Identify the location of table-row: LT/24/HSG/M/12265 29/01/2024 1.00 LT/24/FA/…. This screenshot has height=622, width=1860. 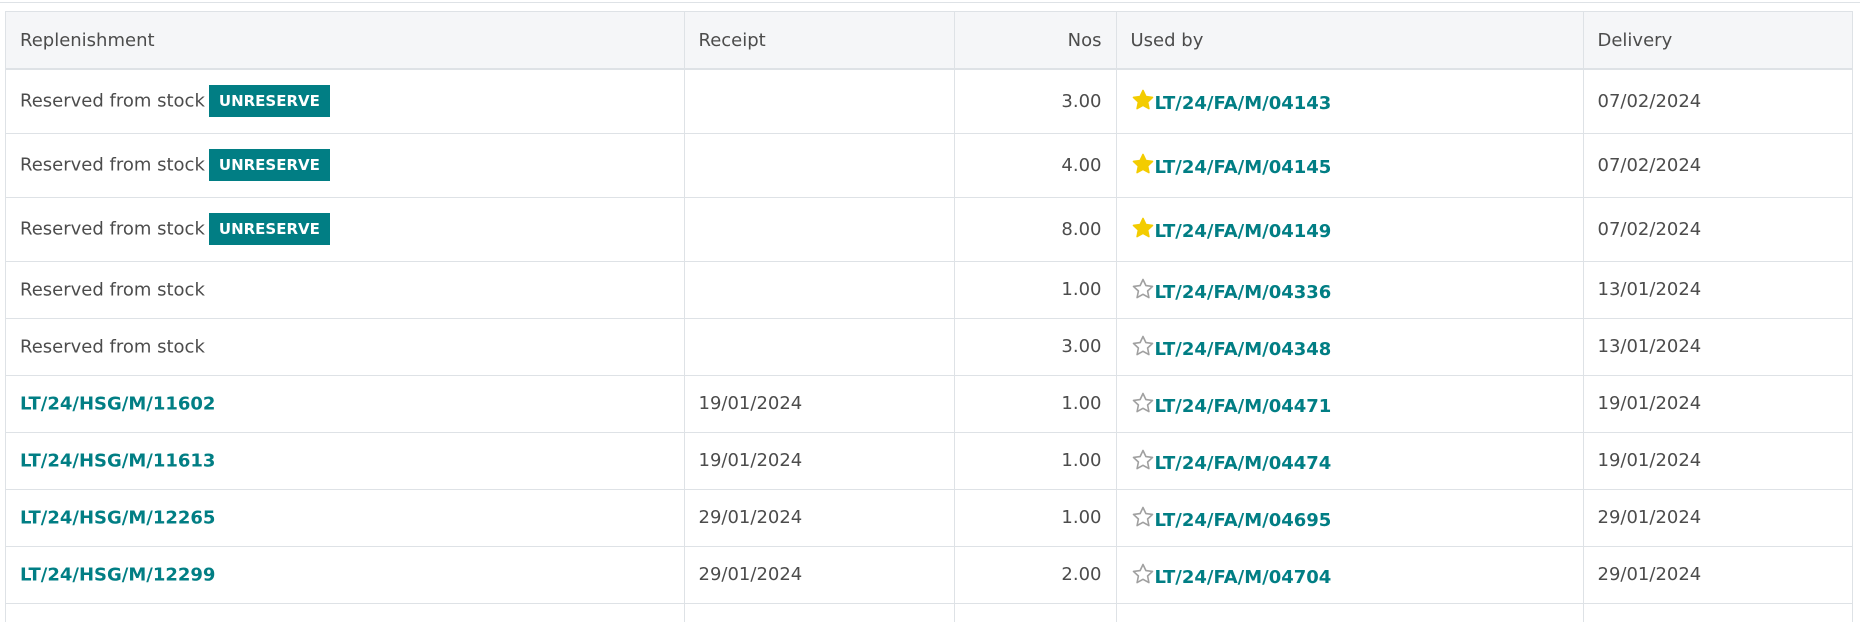
(929, 518).